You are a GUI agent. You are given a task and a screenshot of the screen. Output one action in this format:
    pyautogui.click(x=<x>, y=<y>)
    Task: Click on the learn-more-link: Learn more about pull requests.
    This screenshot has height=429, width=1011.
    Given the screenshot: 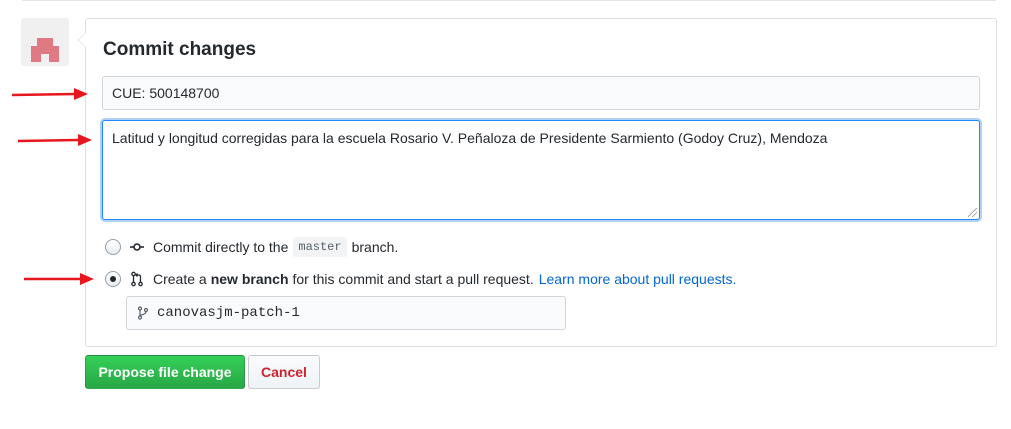 What is the action you would take?
    pyautogui.click(x=638, y=279)
    